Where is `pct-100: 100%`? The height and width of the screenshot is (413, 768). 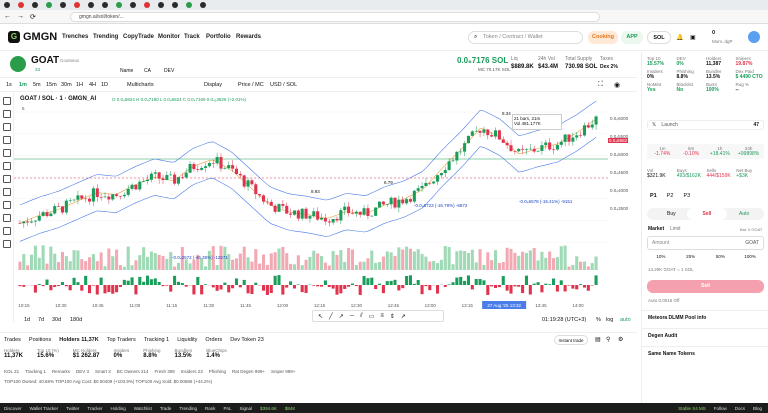
pct-100: 100% is located at coordinates (750, 256).